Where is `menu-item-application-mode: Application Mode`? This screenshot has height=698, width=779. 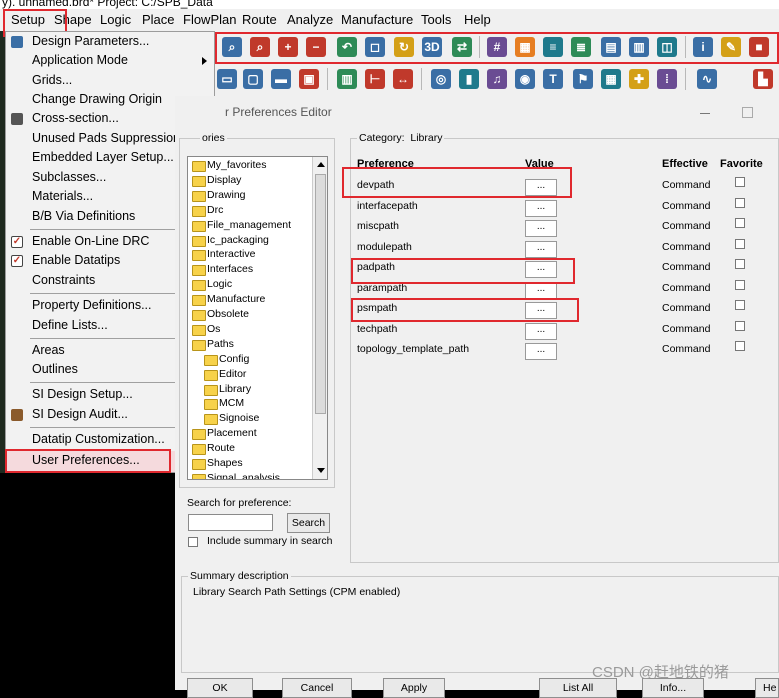
menu-item-application-mode: Application Mode is located at coordinates (110, 61).